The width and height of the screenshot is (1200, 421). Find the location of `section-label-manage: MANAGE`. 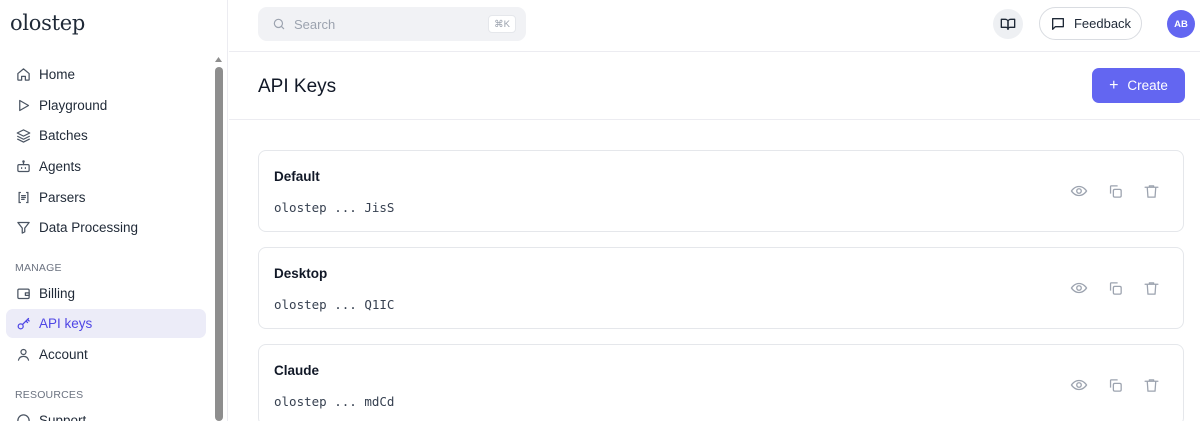

section-label-manage: MANAGE is located at coordinates (38, 268).